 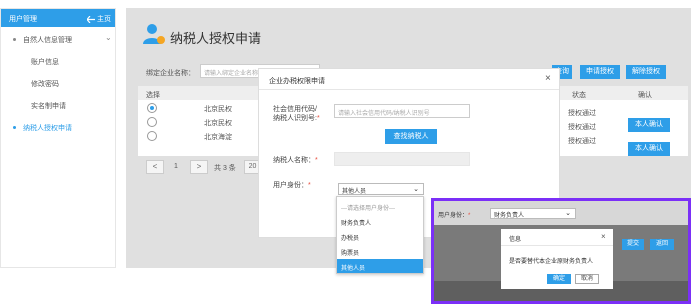 I want to click on taxpayer-id-label-text: 纳税人识别号:, so click(x=295, y=118).